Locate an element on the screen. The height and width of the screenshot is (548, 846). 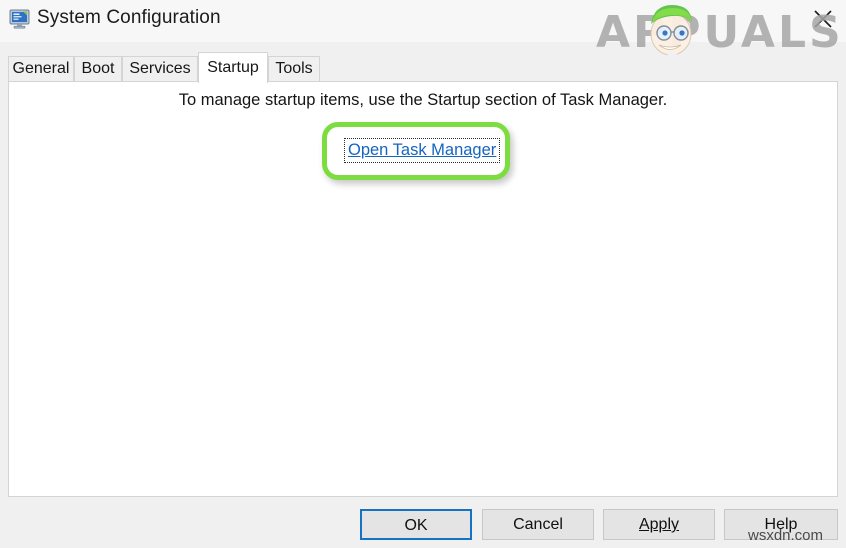
ok-button: OK is located at coordinates (416, 524).